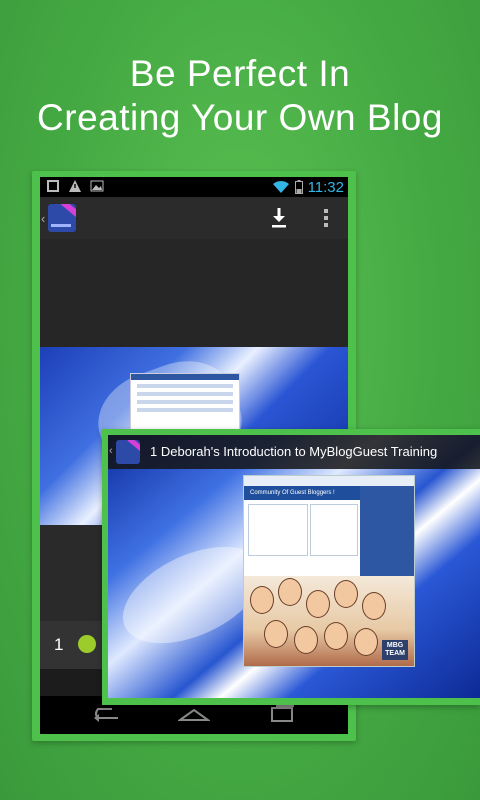  What do you see at coordinates (194, 187) in the screenshot?
I see `status-bar: 11:32` at bounding box center [194, 187].